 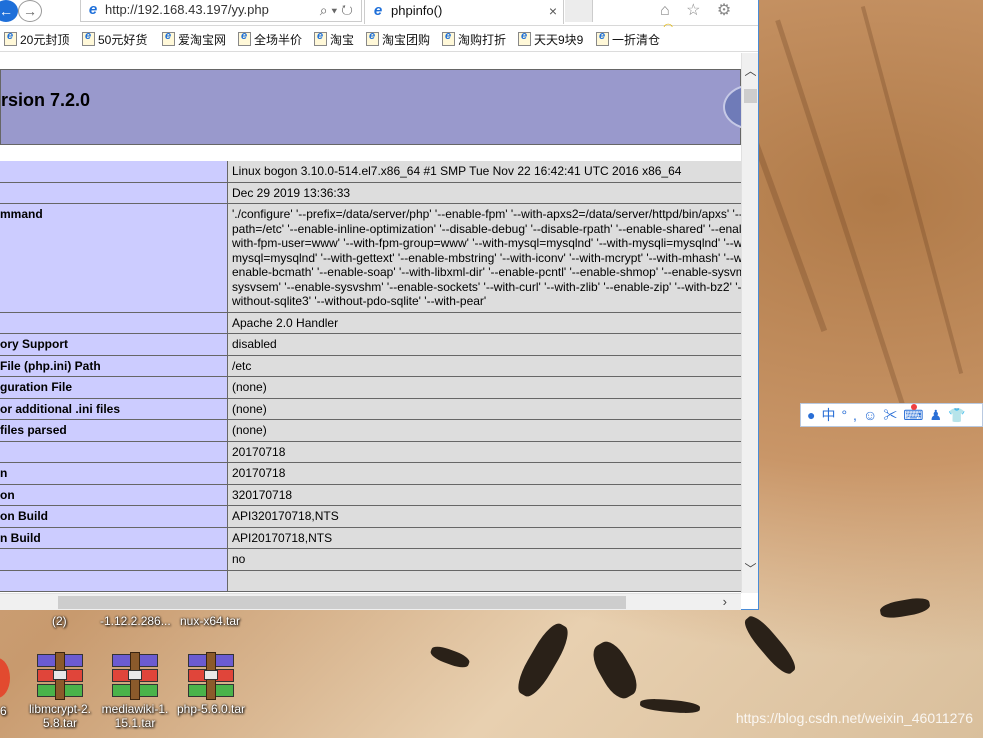 What do you see at coordinates (211, 709) in the screenshot?
I see `desktop-icon-label: php-5.6.0.tar` at bounding box center [211, 709].